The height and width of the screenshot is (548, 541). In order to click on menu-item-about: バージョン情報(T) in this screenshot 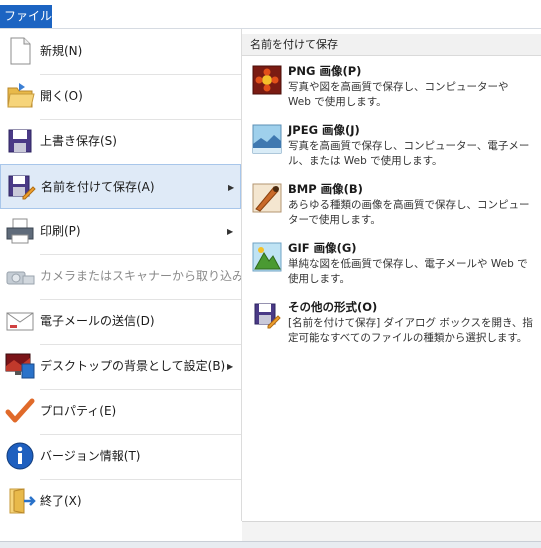, I will do `click(120, 456)`.